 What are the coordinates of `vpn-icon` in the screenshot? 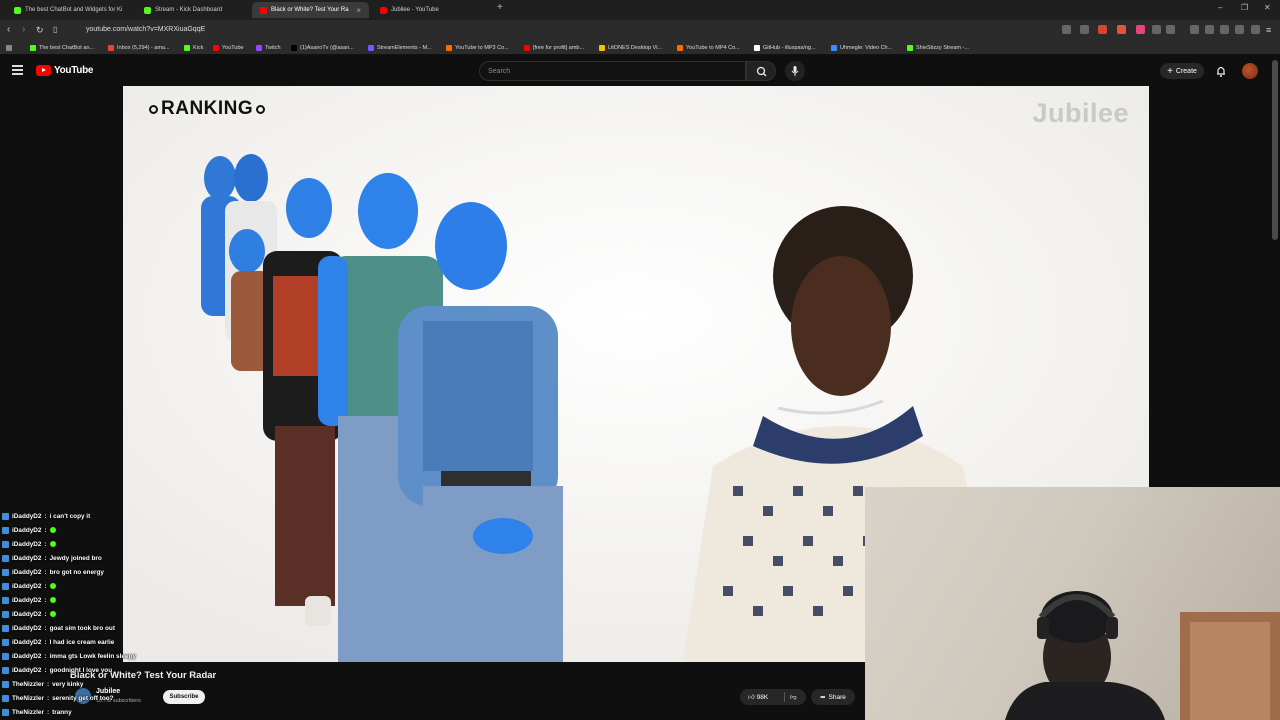 It's located at (1239, 29).